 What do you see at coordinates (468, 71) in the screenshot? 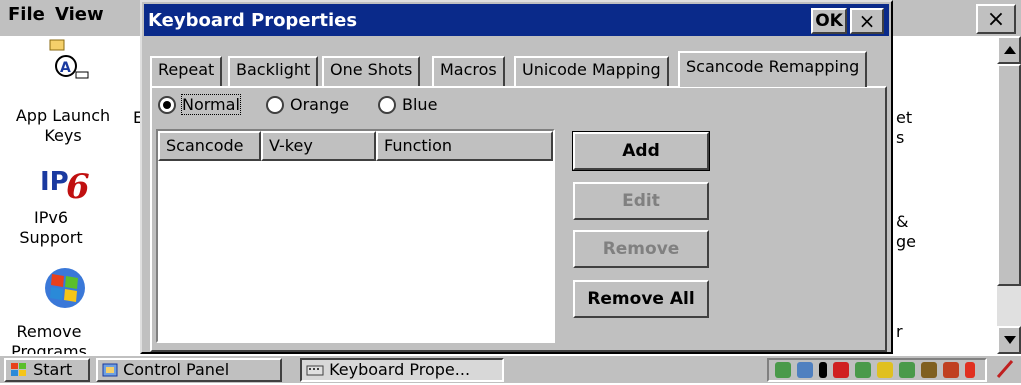
I see `tab-macros: Macros` at bounding box center [468, 71].